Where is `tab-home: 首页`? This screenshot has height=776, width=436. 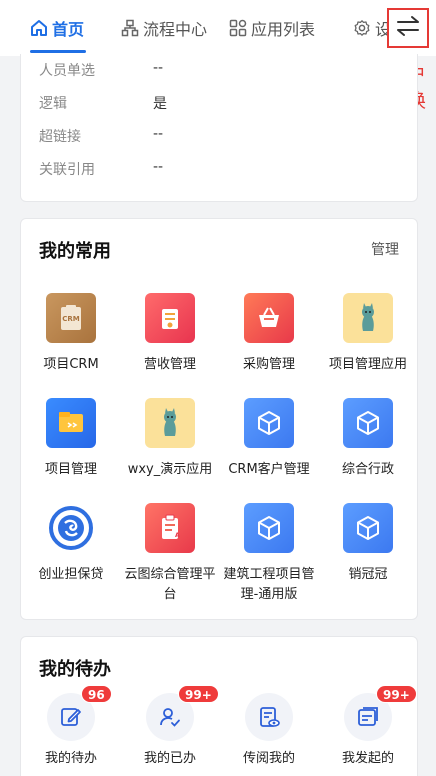
tab-home: 首页 is located at coordinates (57, 28).